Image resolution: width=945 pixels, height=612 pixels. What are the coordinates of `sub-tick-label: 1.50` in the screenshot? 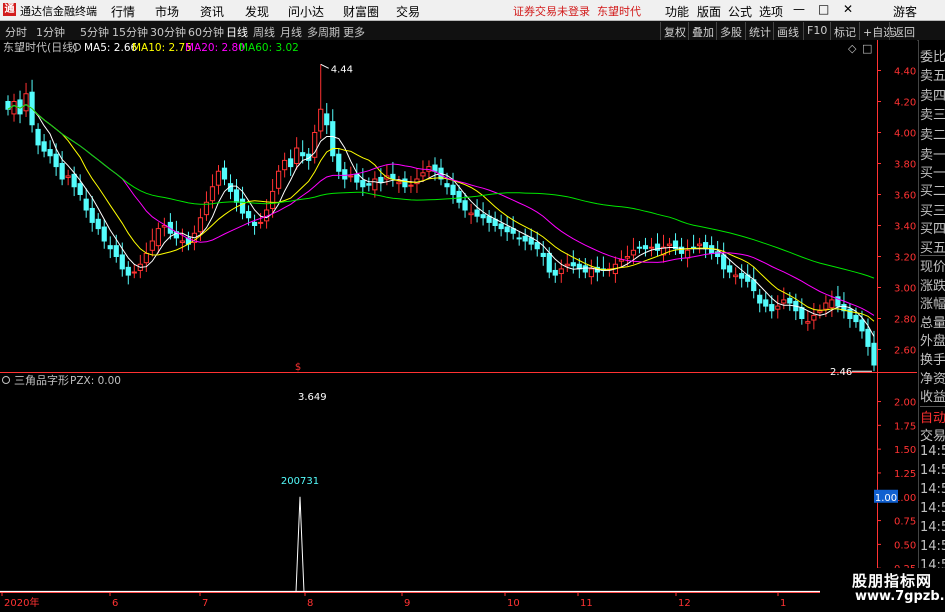 It's located at (905, 450).